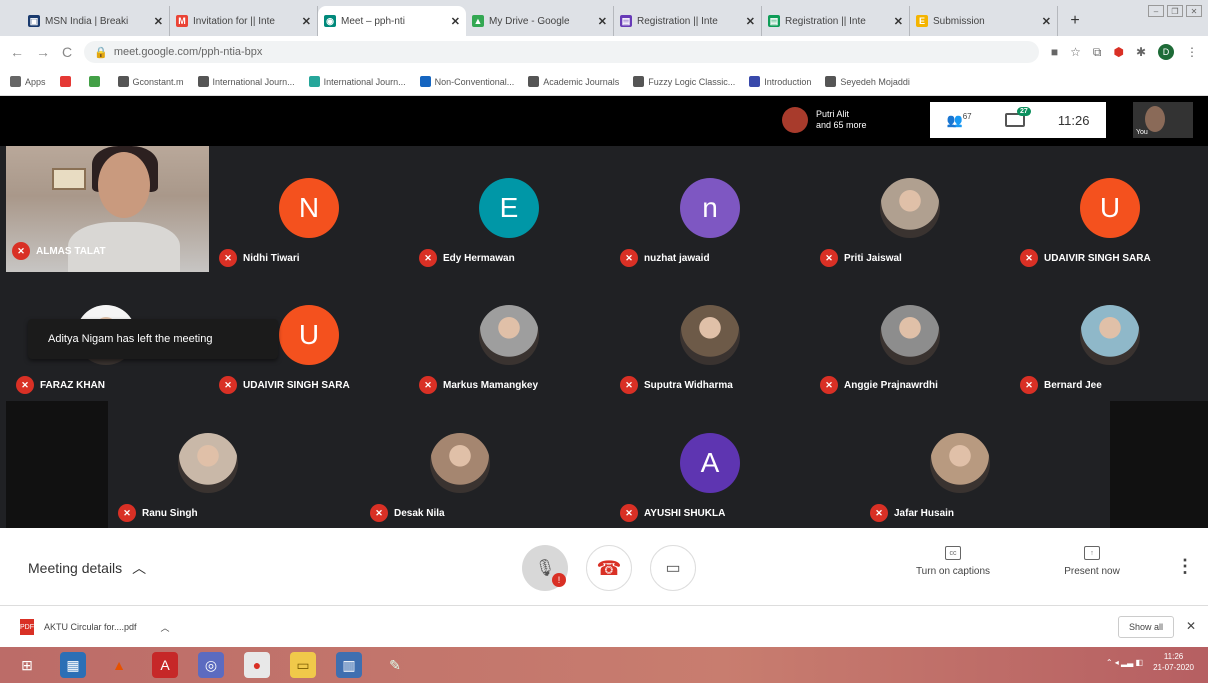 Image resolution: width=1208 pixels, height=683 pixels. Describe the element at coordinates (1145, 627) in the screenshot. I see `show-all-button: Show all` at that location.